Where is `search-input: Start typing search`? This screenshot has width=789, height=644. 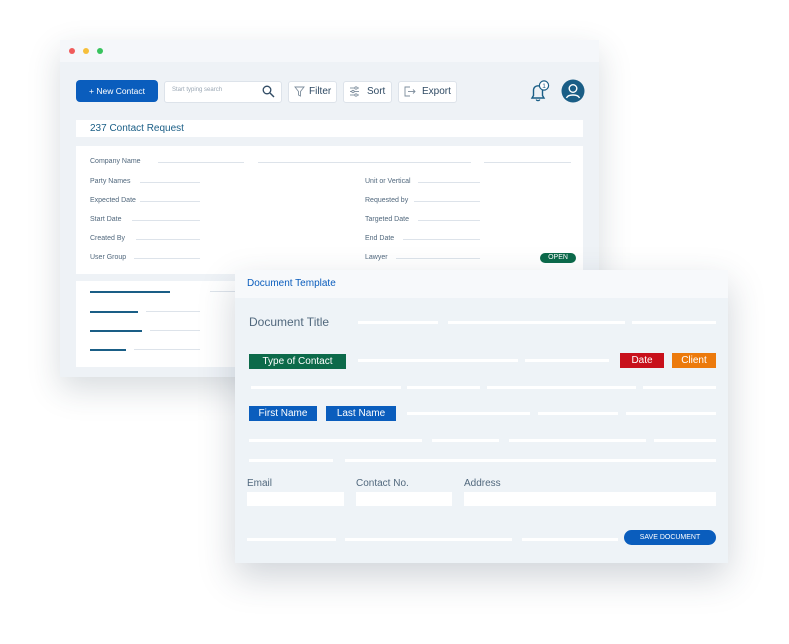 search-input: Start typing search is located at coordinates (223, 92).